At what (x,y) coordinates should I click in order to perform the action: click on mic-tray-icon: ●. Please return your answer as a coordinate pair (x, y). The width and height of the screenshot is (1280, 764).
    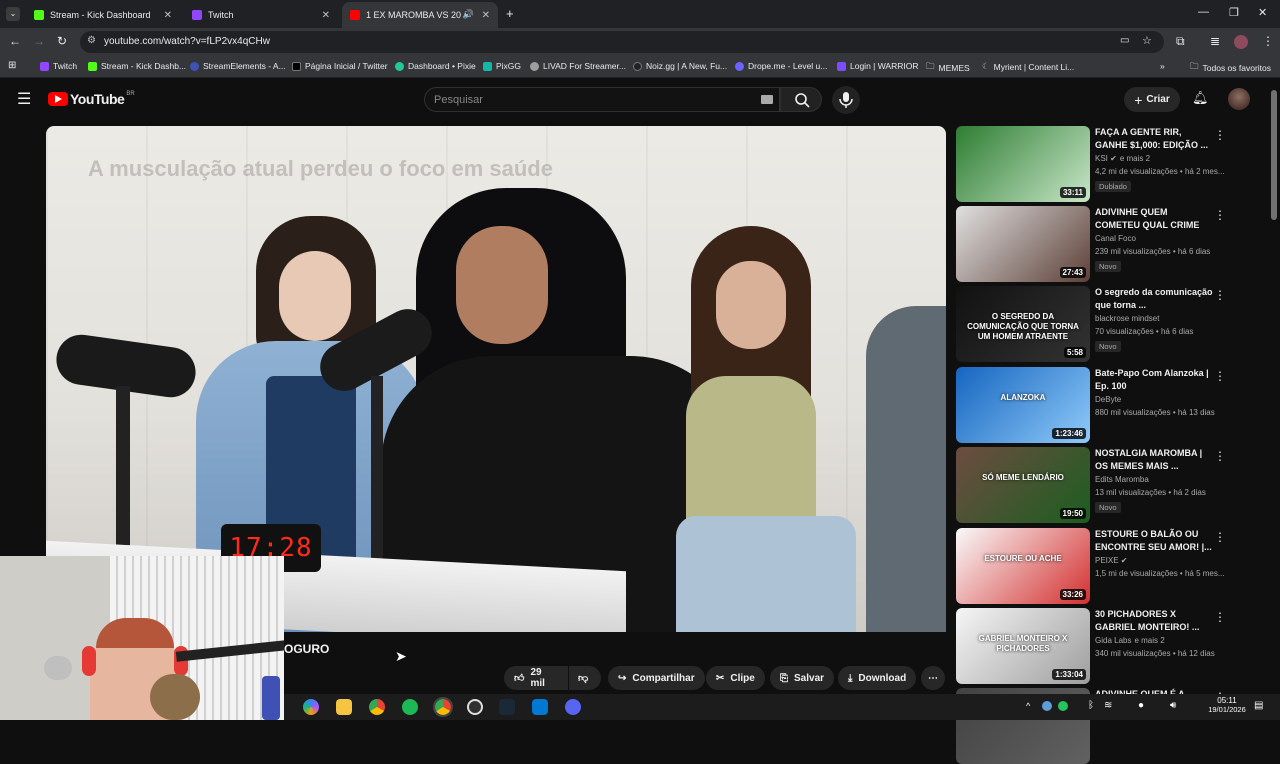
    Looking at the image, I should click on (1141, 705).